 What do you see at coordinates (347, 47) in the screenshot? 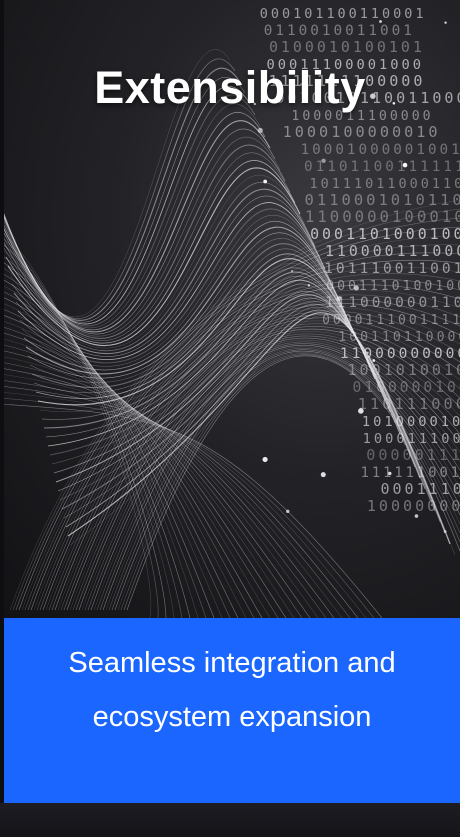
I see `svg-text: 0100010100101` at bounding box center [347, 47].